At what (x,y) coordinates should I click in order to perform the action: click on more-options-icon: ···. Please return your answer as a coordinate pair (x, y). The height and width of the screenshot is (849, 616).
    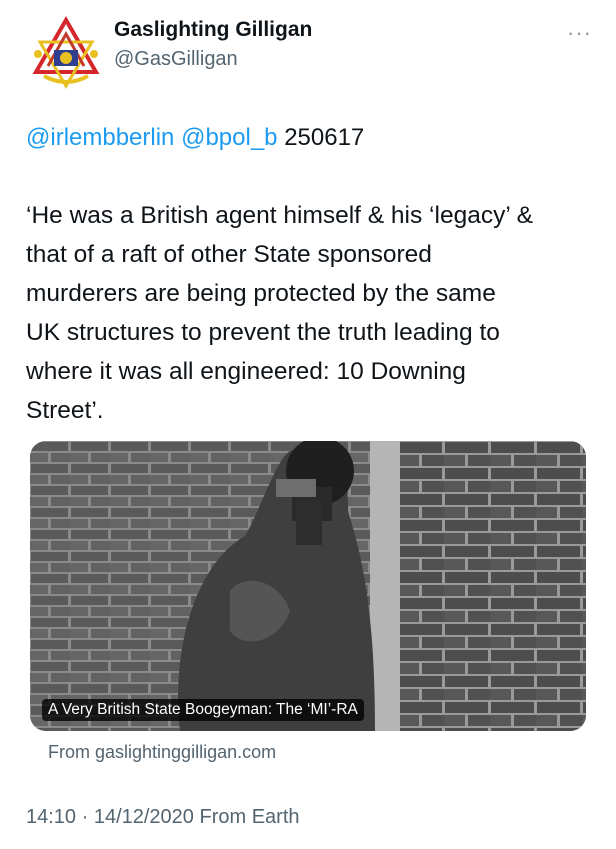
    Looking at the image, I should click on (579, 33).